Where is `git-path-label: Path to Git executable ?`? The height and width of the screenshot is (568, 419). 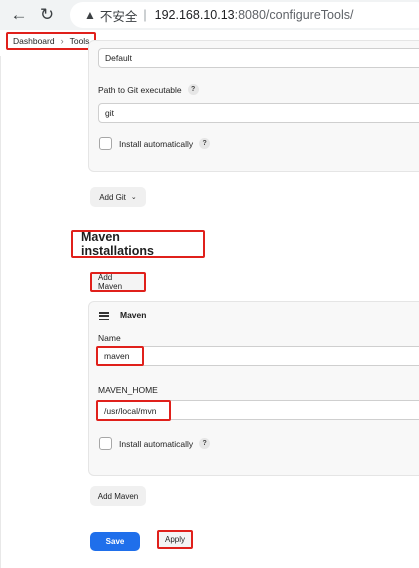 git-path-label: Path to Git executable ? is located at coordinates (148, 89).